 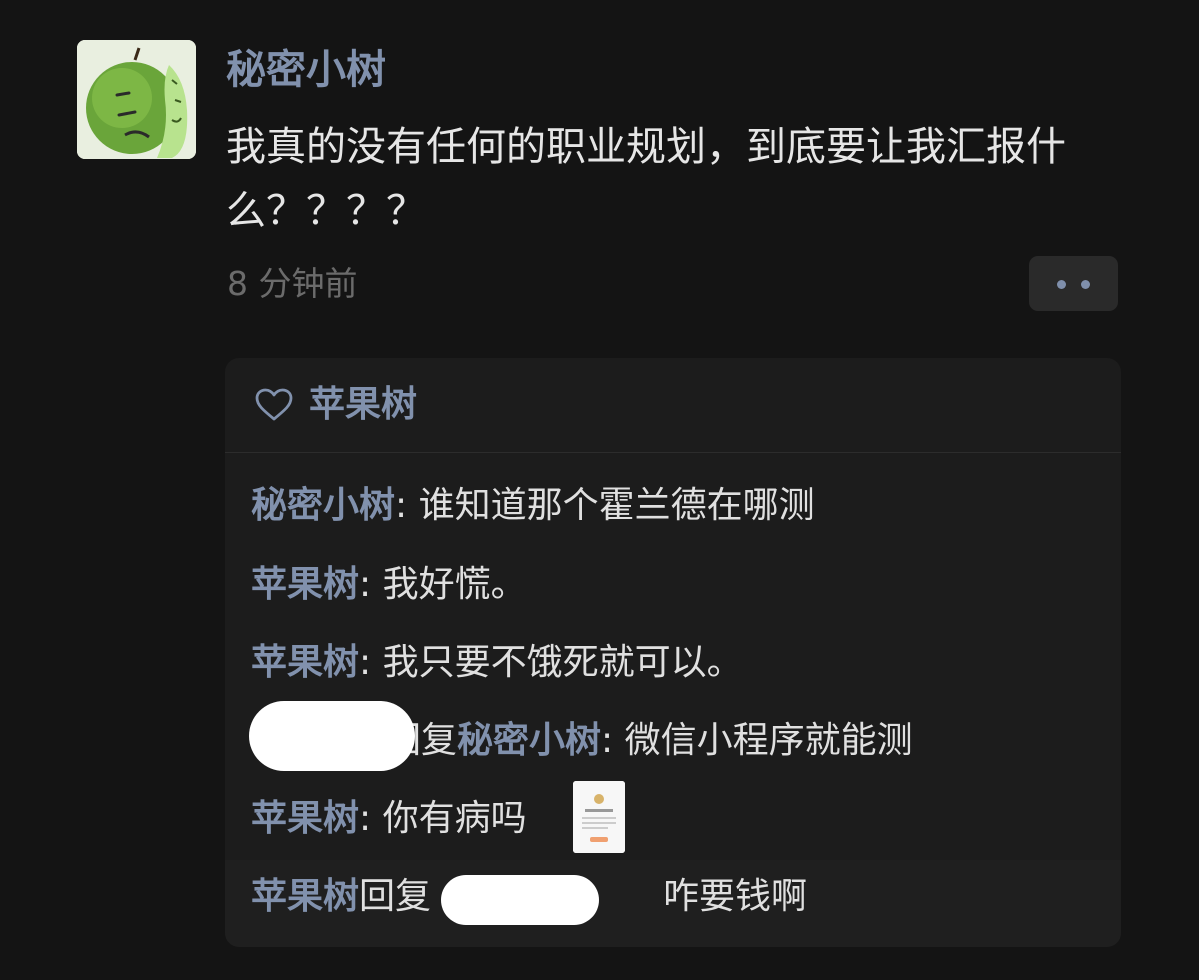 I want to click on avatar, so click(x=136, y=99).